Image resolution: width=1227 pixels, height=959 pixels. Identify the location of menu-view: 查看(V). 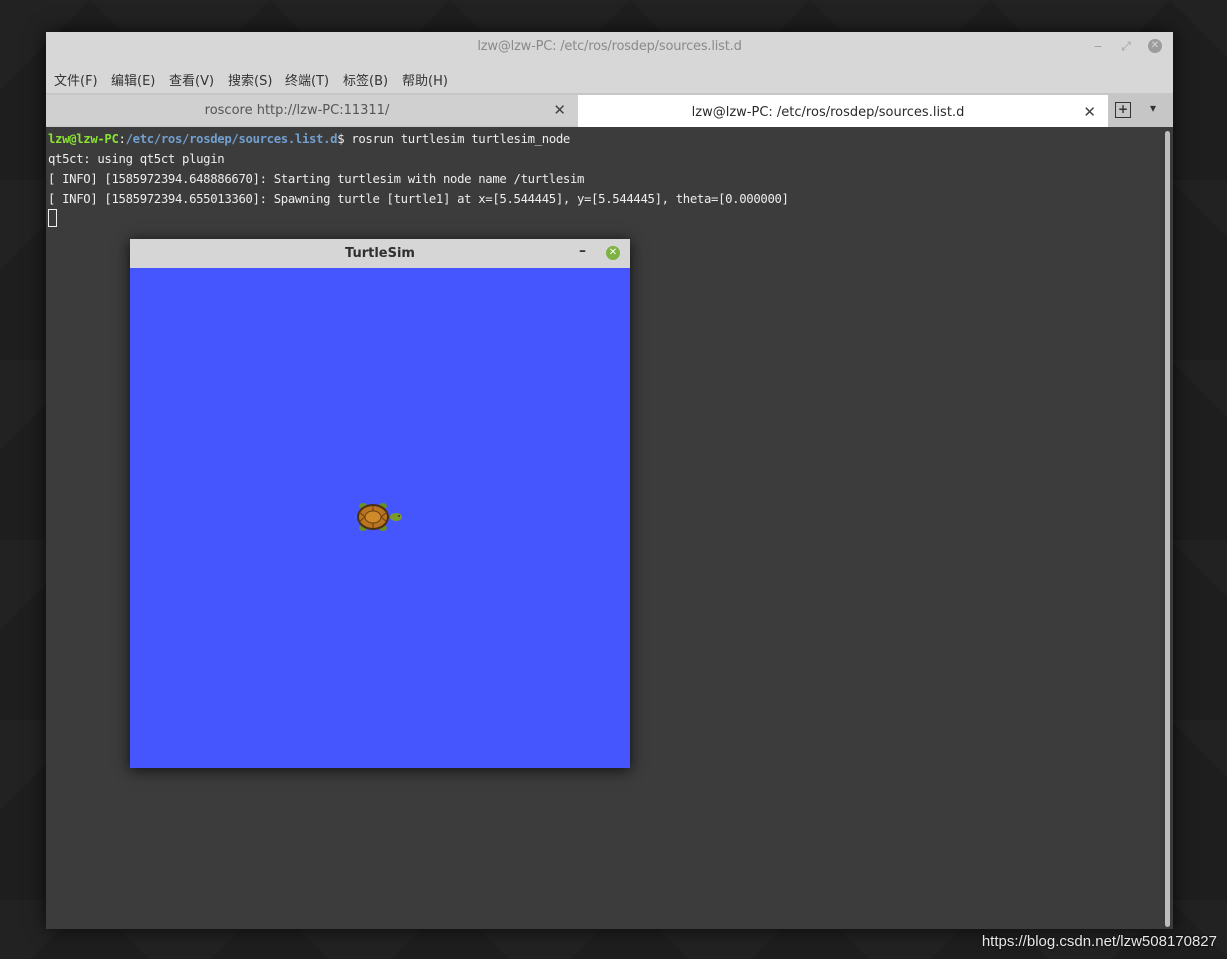
(191, 79).